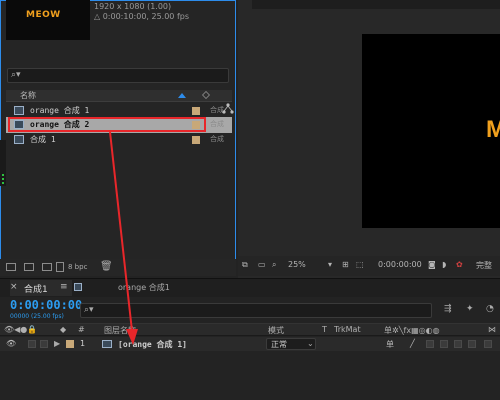 Image resolution: width=500 pixels, height=400 pixels. Describe the element at coordinates (14, 287) in the screenshot. I see `close-icon: ×` at that location.